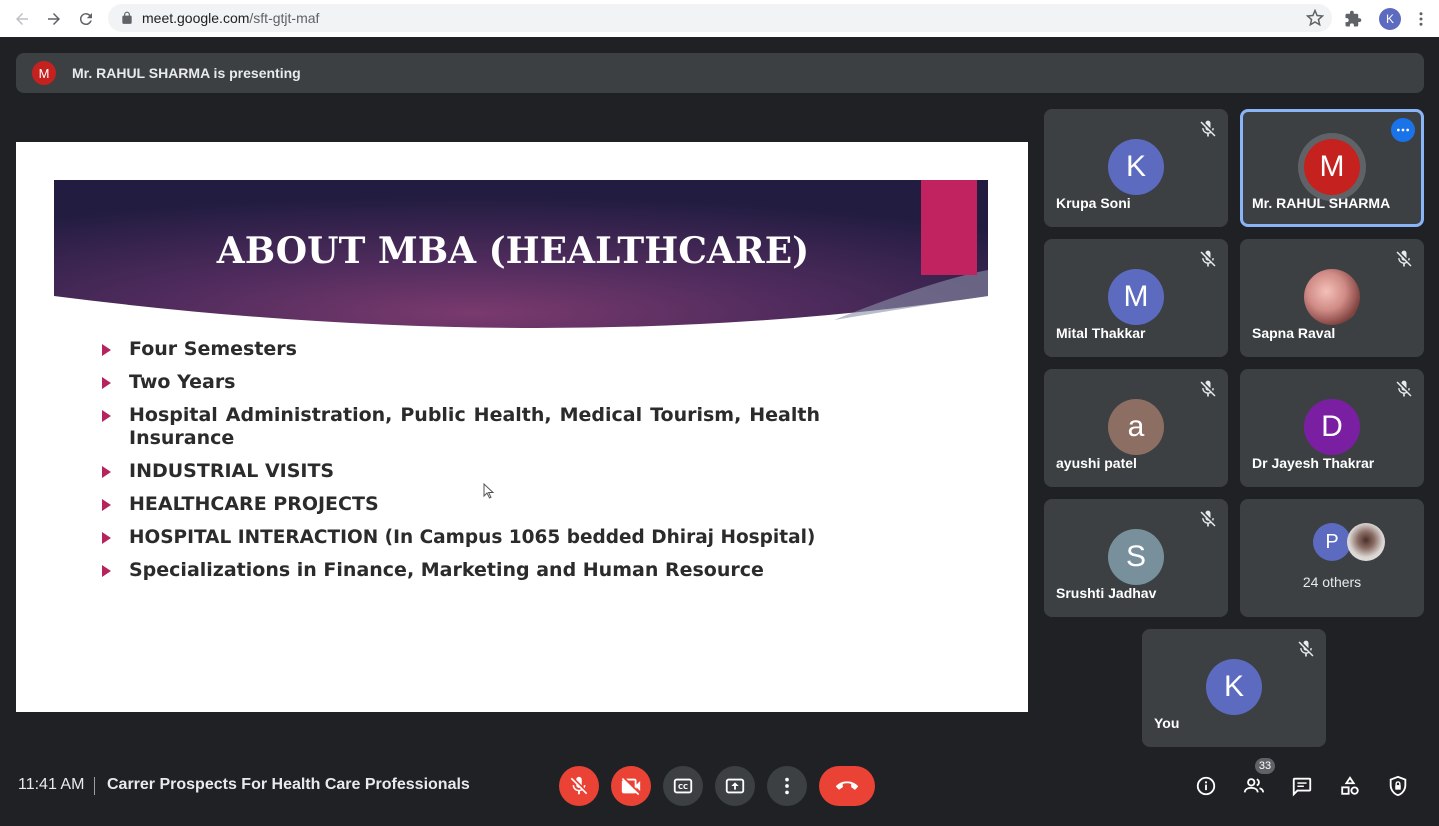 This screenshot has width=1439, height=826. What do you see at coordinates (51, 784) in the screenshot?
I see `clock-time: 11:41 AM` at bounding box center [51, 784].